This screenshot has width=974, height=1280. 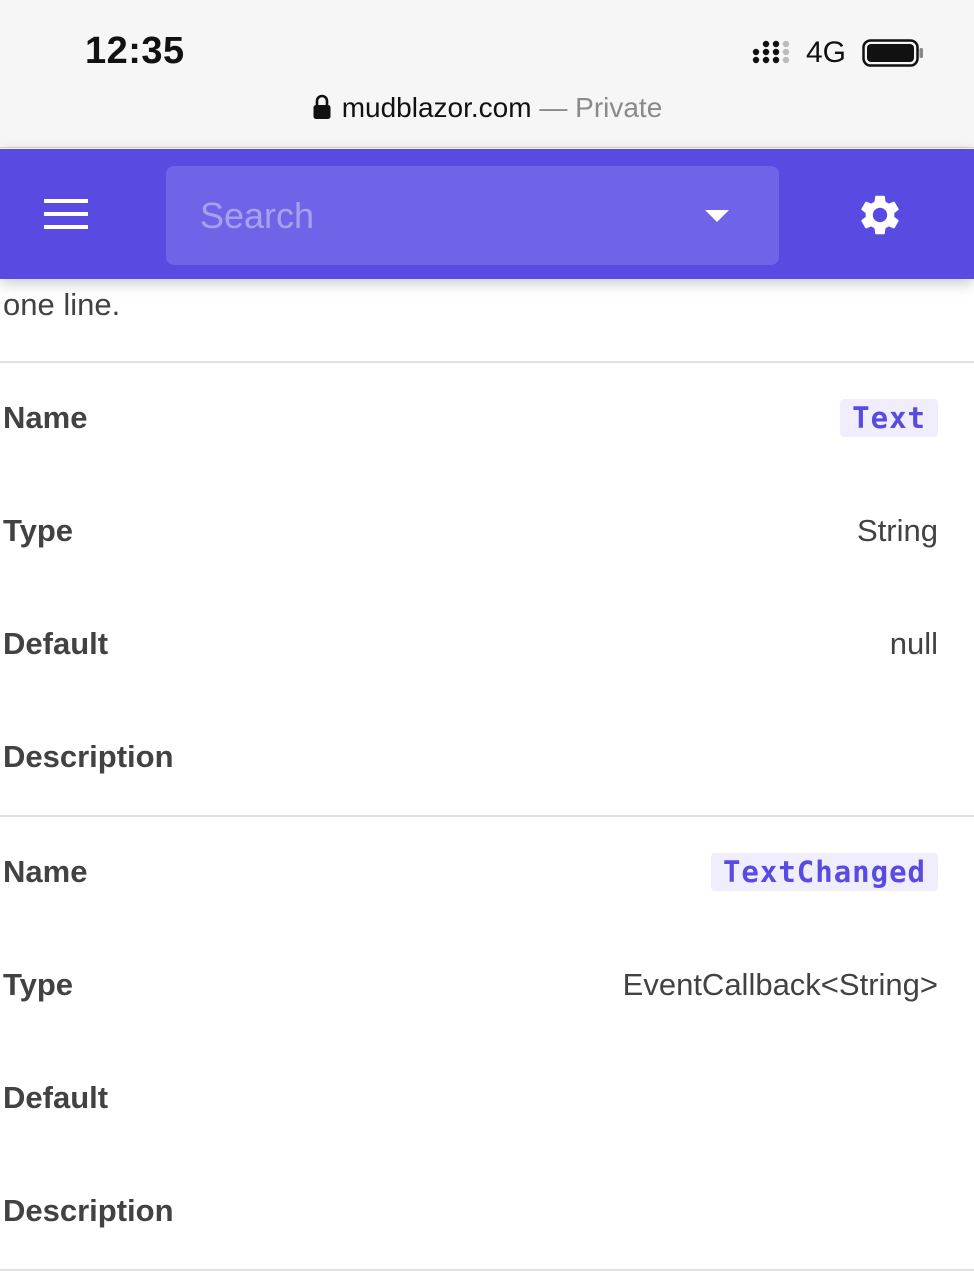 I want to click on ios-status-bar: 12:35 4G mudblazor.com — Private, so click(x=487, y=74).